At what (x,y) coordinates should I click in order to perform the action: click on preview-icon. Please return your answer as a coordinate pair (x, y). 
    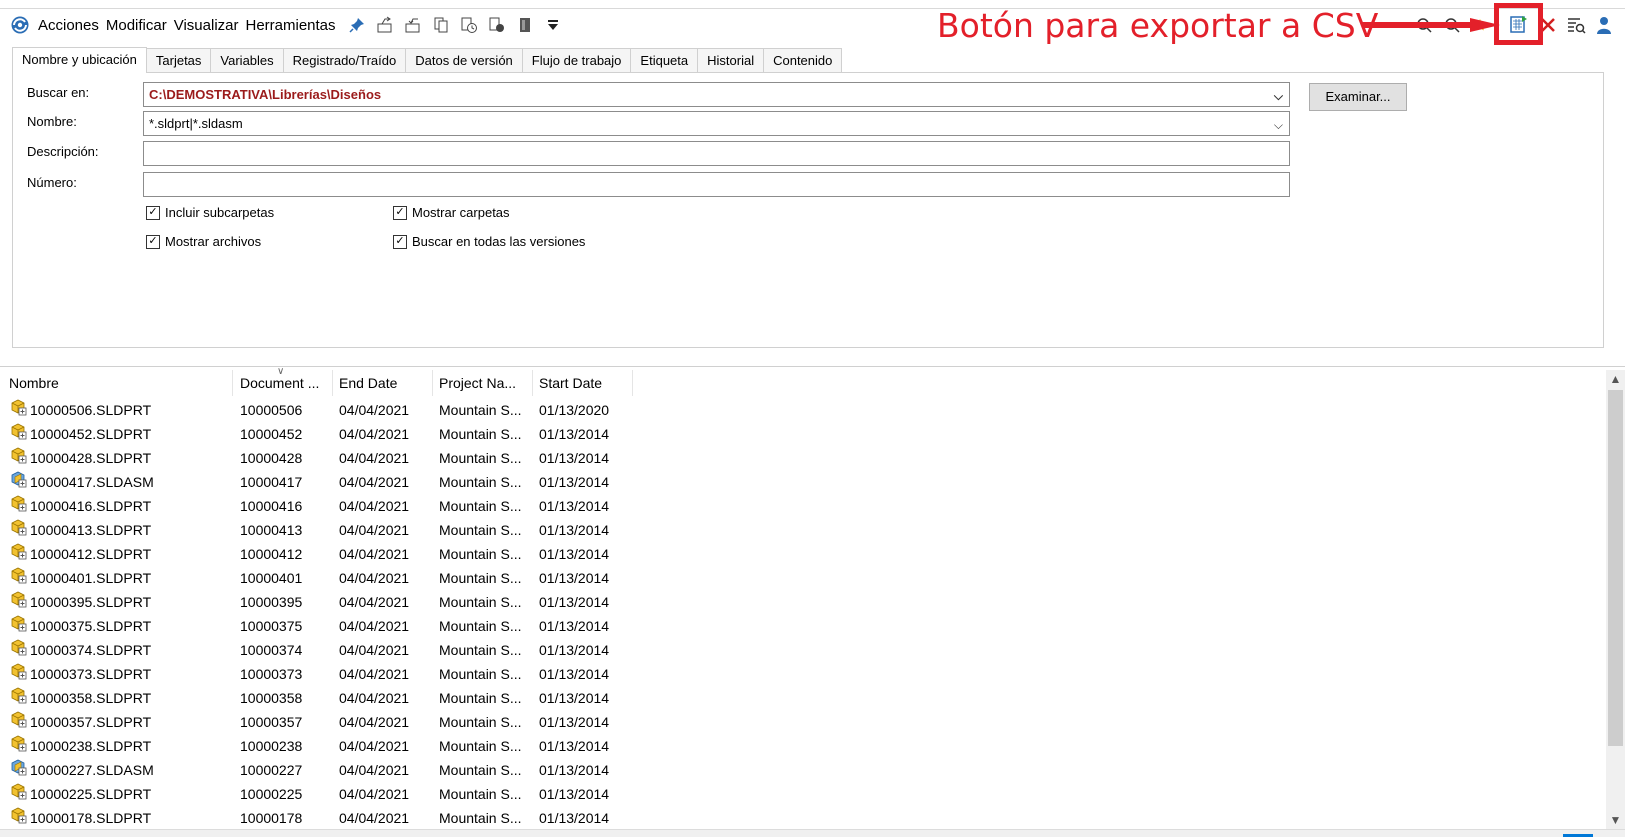
    Looking at the image, I should click on (497, 25).